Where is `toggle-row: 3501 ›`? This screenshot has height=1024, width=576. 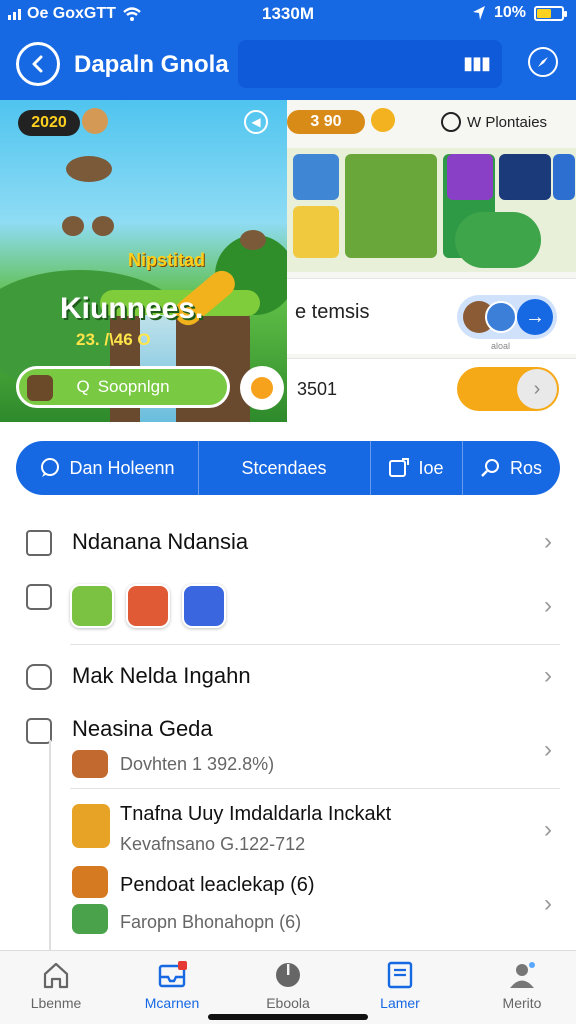 toggle-row: 3501 › is located at coordinates (431, 390).